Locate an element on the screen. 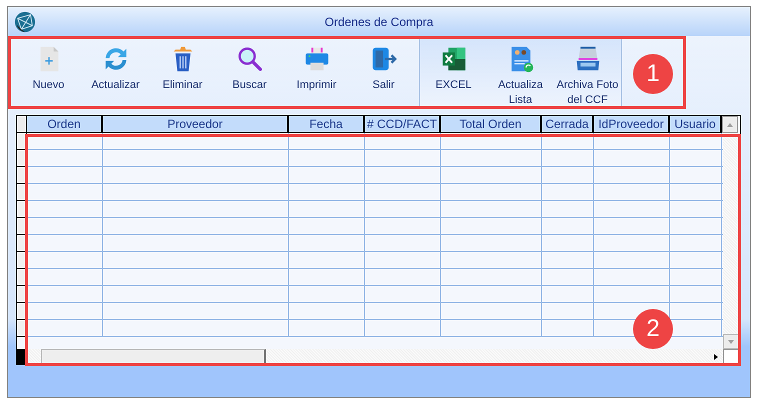 This screenshot has width=759, height=405. toolbar-button: Archiva Foto del CCF is located at coordinates (587, 72).